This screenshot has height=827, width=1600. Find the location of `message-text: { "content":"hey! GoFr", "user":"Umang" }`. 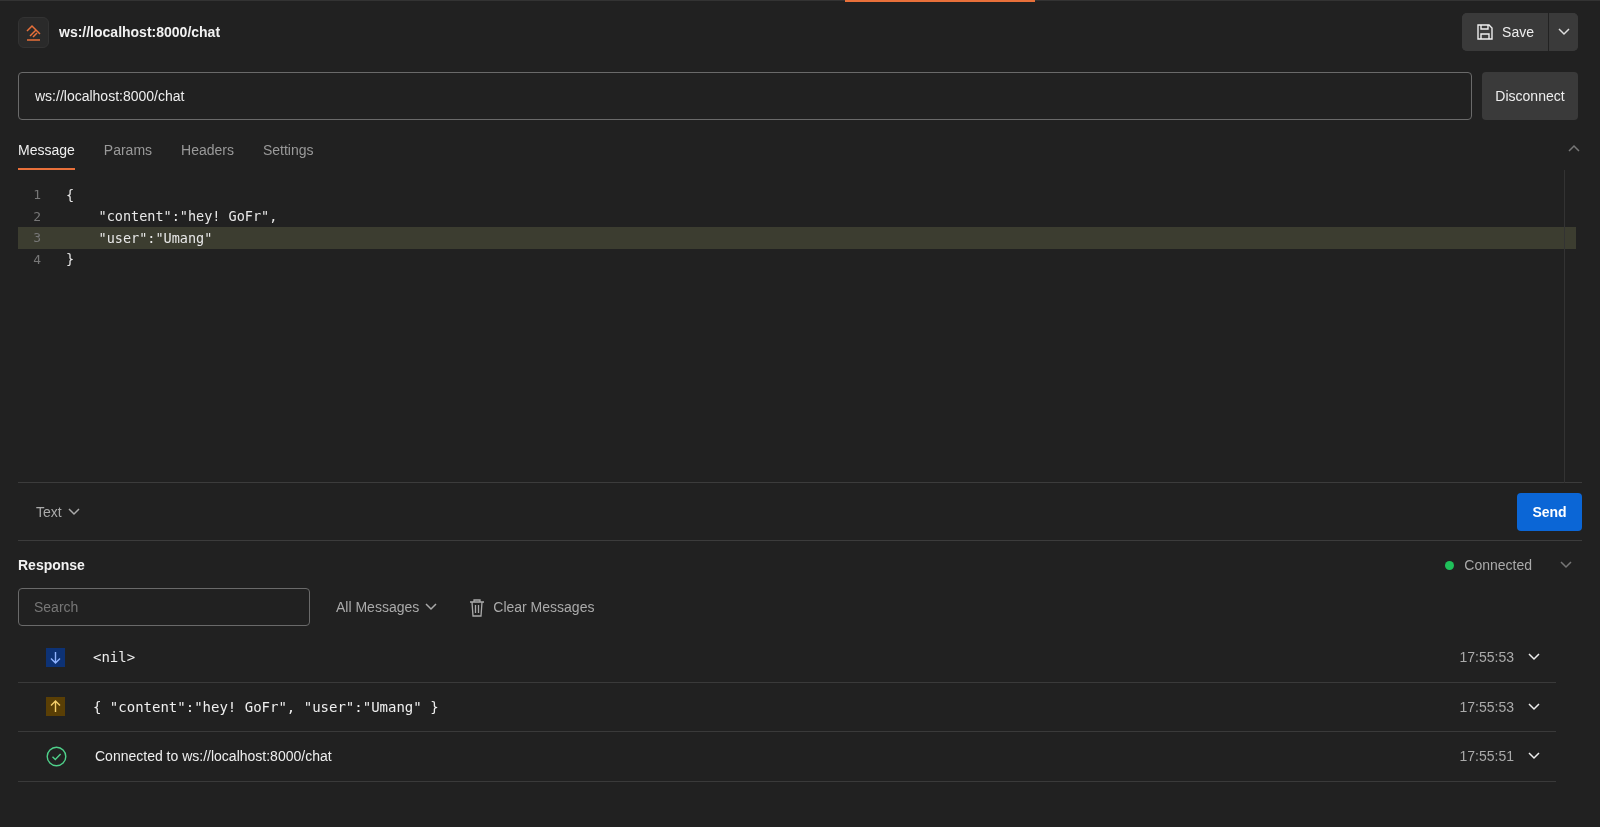

message-text: { "content":"hey! GoFr", "user":"Umang" } is located at coordinates (266, 706).